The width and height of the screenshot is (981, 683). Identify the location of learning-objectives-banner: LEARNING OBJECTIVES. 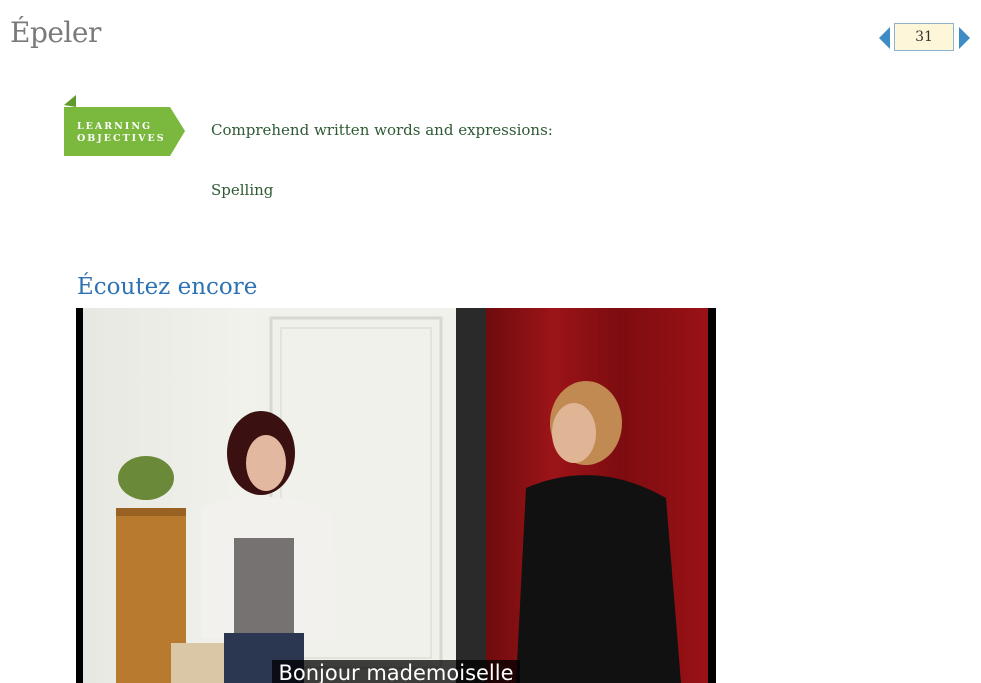
(125, 126).